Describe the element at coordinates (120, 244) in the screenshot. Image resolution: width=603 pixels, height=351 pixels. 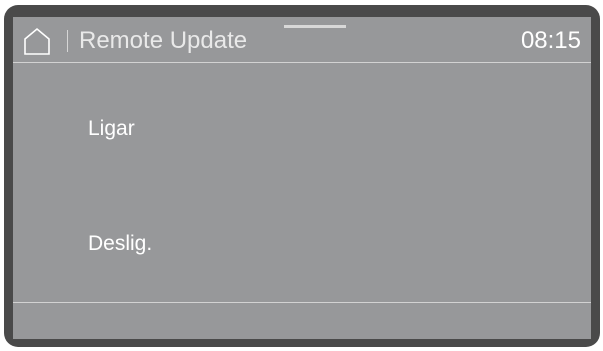
I see `option-off: Deslig.` at that location.